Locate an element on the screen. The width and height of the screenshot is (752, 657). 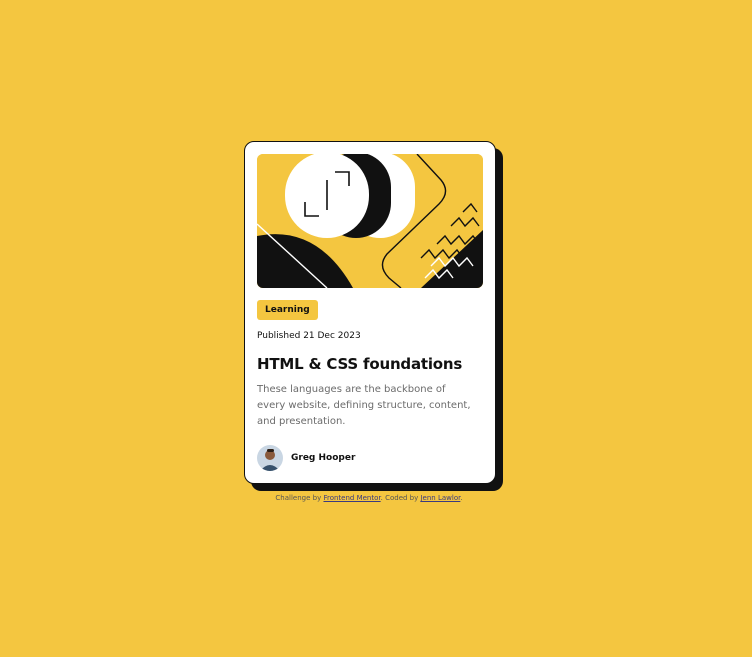
attribution-middle: . Coded by is located at coordinates (400, 498).